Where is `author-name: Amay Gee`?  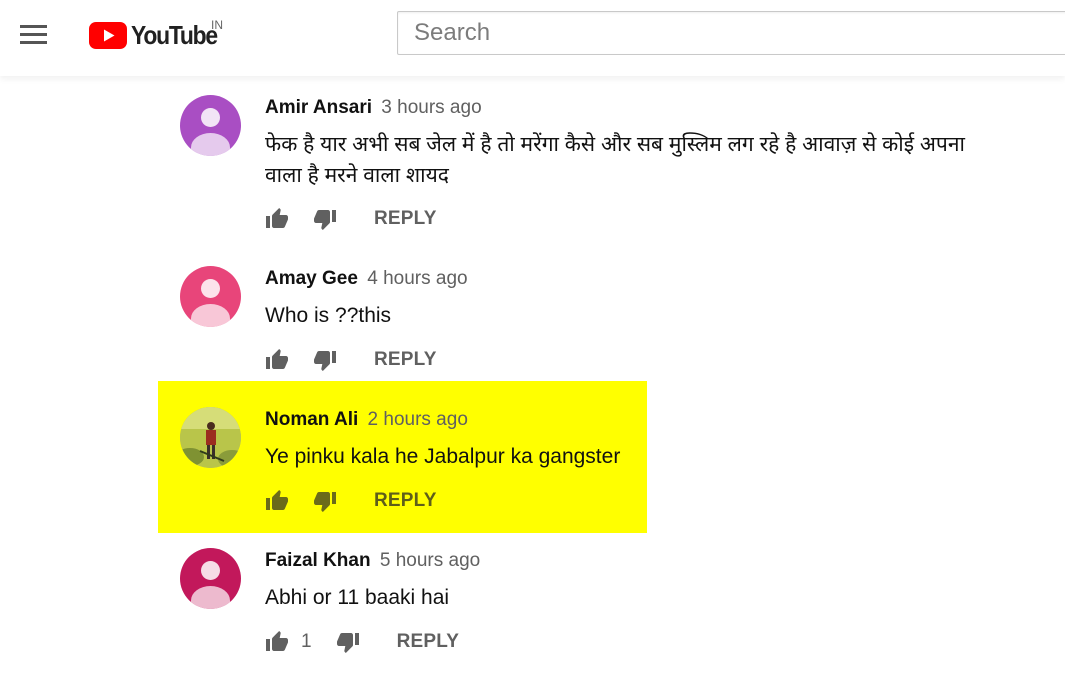 author-name: Amay Gee is located at coordinates (311, 278).